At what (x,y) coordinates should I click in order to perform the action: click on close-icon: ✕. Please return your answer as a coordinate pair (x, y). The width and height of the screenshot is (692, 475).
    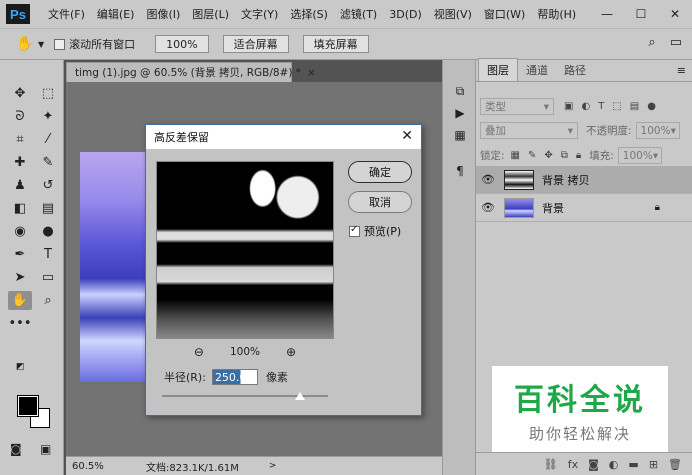
    Looking at the image, I should click on (407, 136).